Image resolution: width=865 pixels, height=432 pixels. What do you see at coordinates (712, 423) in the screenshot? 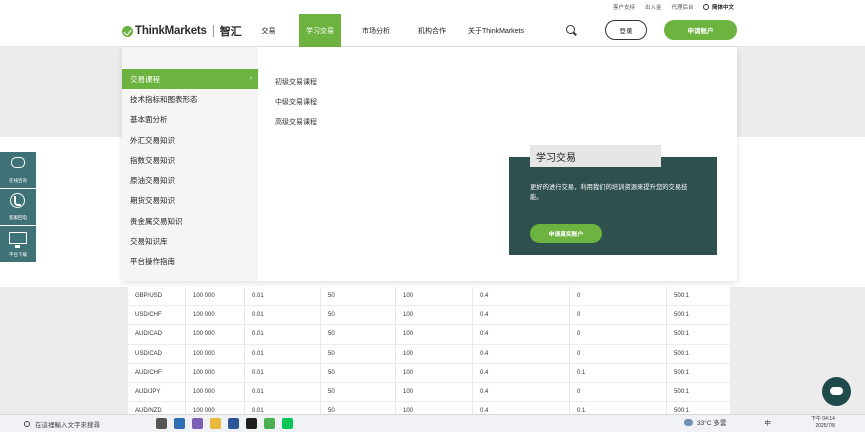
I see `weather-text: 33°C 多雲` at bounding box center [712, 423].